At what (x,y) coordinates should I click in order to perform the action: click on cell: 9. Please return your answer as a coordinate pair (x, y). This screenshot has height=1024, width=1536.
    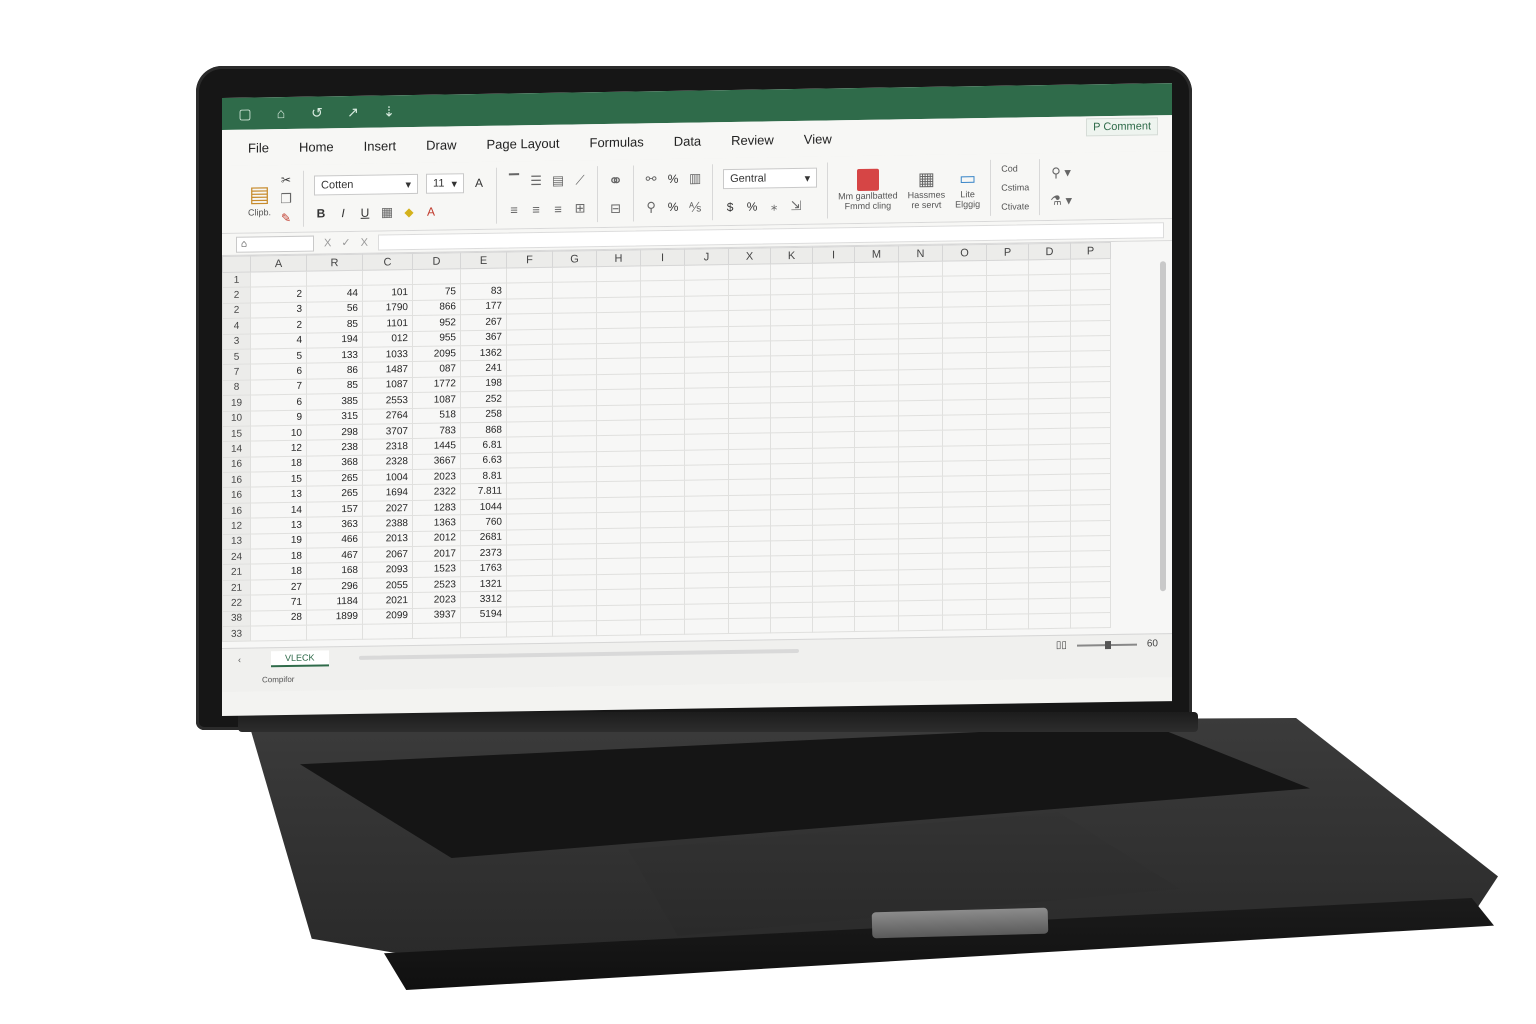
    Looking at the image, I should click on (278, 417).